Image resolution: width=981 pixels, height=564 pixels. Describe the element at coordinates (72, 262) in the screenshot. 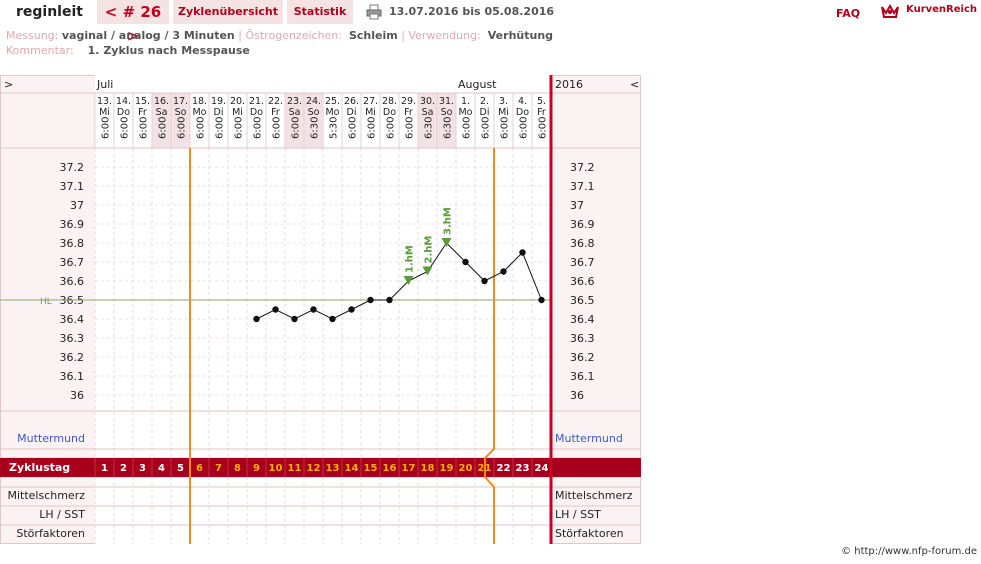

I see `y-tick-label-left: 36.7` at that location.